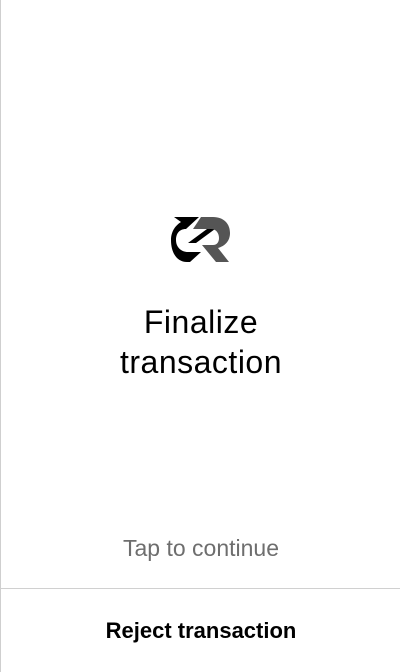 This screenshot has height=672, width=400. What do you see at coordinates (201, 240) in the screenshot?
I see `decred-logo-icon` at bounding box center [201, 240].